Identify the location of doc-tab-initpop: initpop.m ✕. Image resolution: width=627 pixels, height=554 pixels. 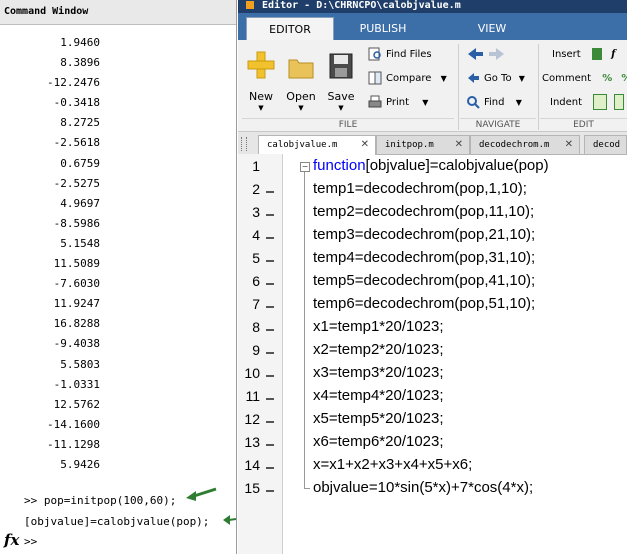
(423, 144).